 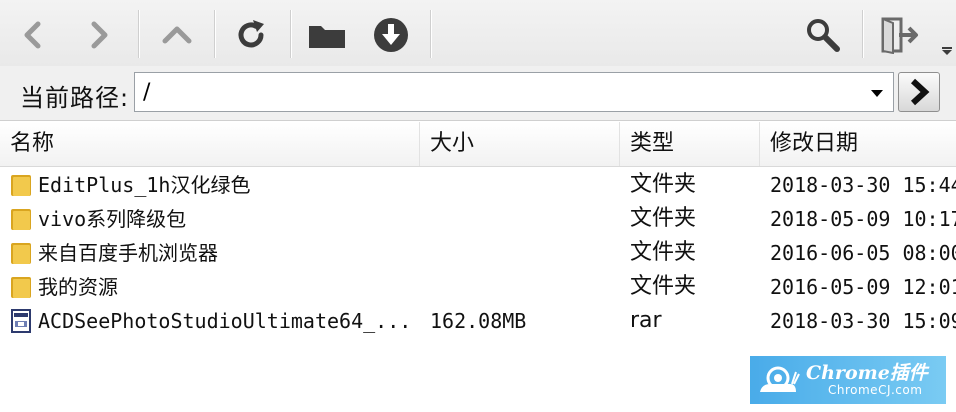 What do you see at coordinates (514, 92) in the screenshot?
I see `path-input` at bounding box center [514, 92].